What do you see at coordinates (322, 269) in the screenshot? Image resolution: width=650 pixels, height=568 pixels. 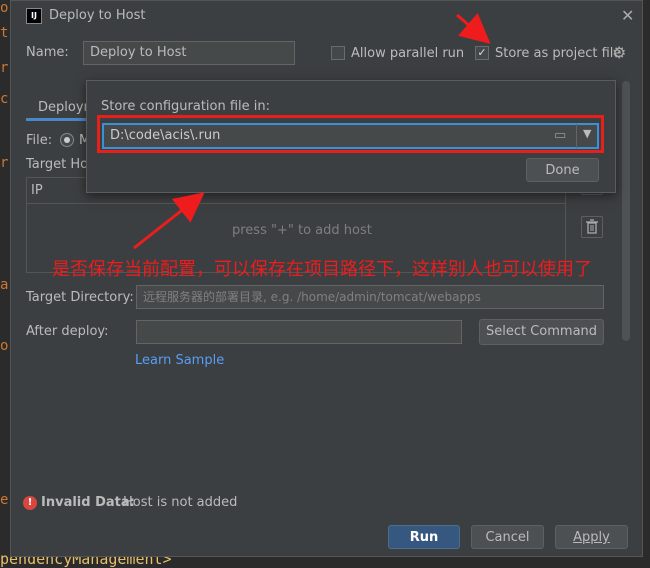 I see `annotation-text: 是否保存当前配置，可以保存在项目路径下，这样别人也可以使用了` at bounding box center [322, 269].